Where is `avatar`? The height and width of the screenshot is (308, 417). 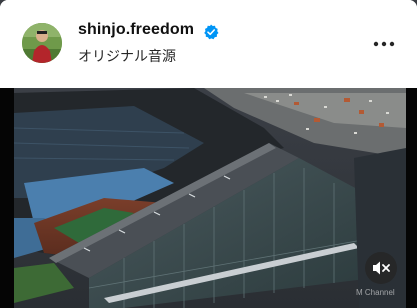 avatar is located at coordinates (42, 43).